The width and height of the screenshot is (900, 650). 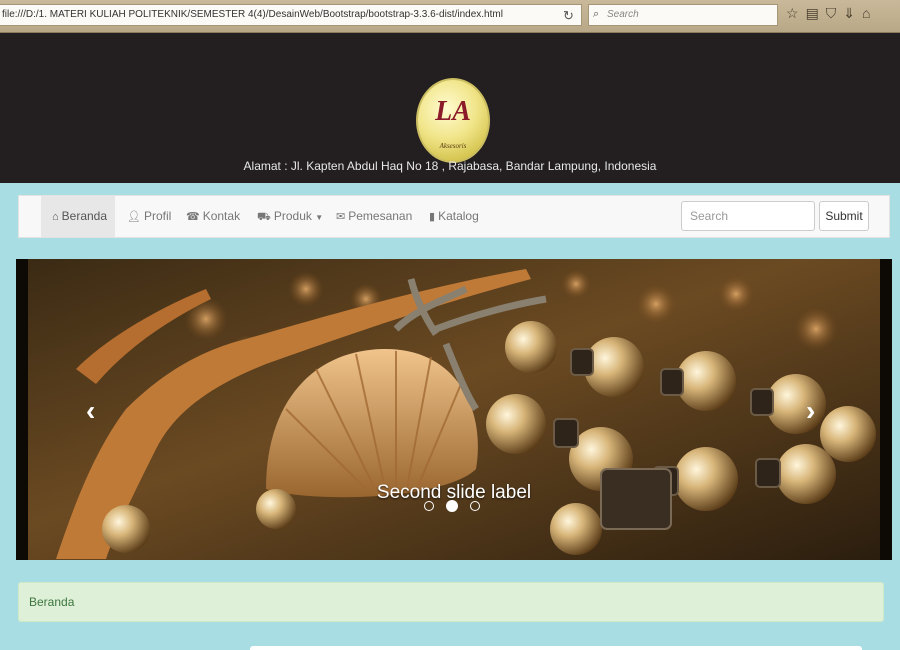 What do you see at coordinates (451, 602) in the screenshot?
I see `breadcrumb: Beranda` at bounding box center [451, 602].